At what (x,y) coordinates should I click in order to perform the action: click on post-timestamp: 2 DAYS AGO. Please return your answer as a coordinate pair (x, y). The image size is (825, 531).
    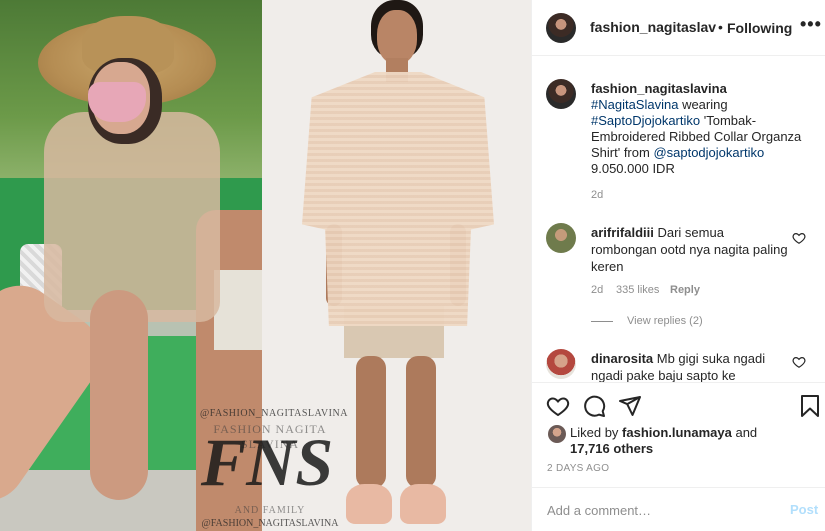
    Looking at the image, I should click on (578, 468).